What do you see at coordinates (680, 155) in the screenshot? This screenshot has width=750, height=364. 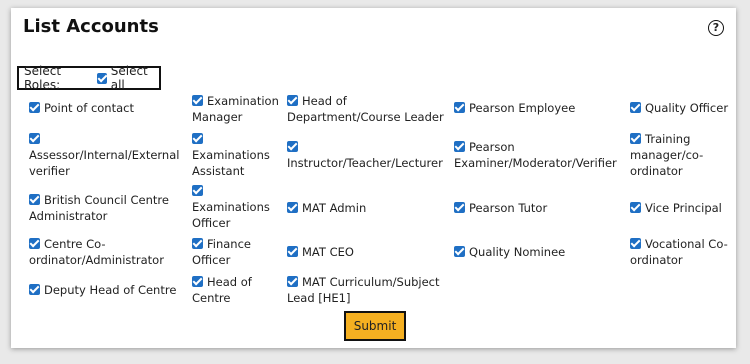 I see `role-training-manager: Training manager/co-ordinator` at bounding box center [680, 155].